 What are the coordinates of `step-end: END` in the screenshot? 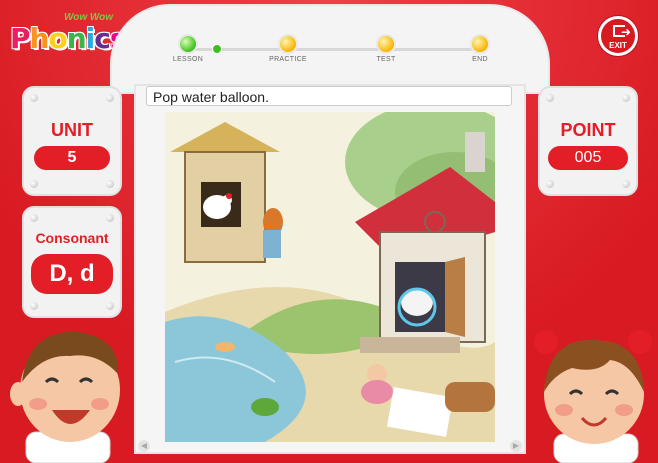 It's located at (480, 48).